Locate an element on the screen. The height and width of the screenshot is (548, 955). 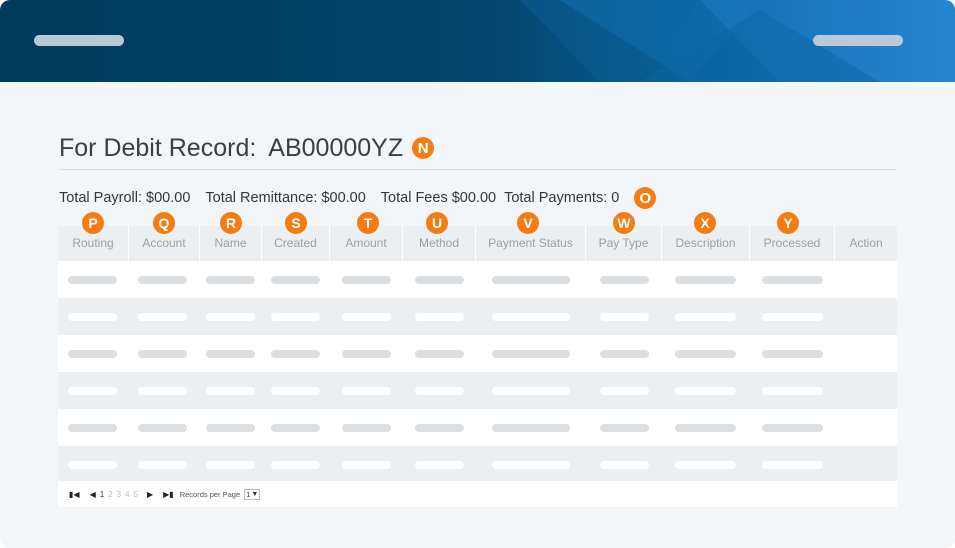
first-page-icon: ▮◀ is located at coordinates (74, 494).